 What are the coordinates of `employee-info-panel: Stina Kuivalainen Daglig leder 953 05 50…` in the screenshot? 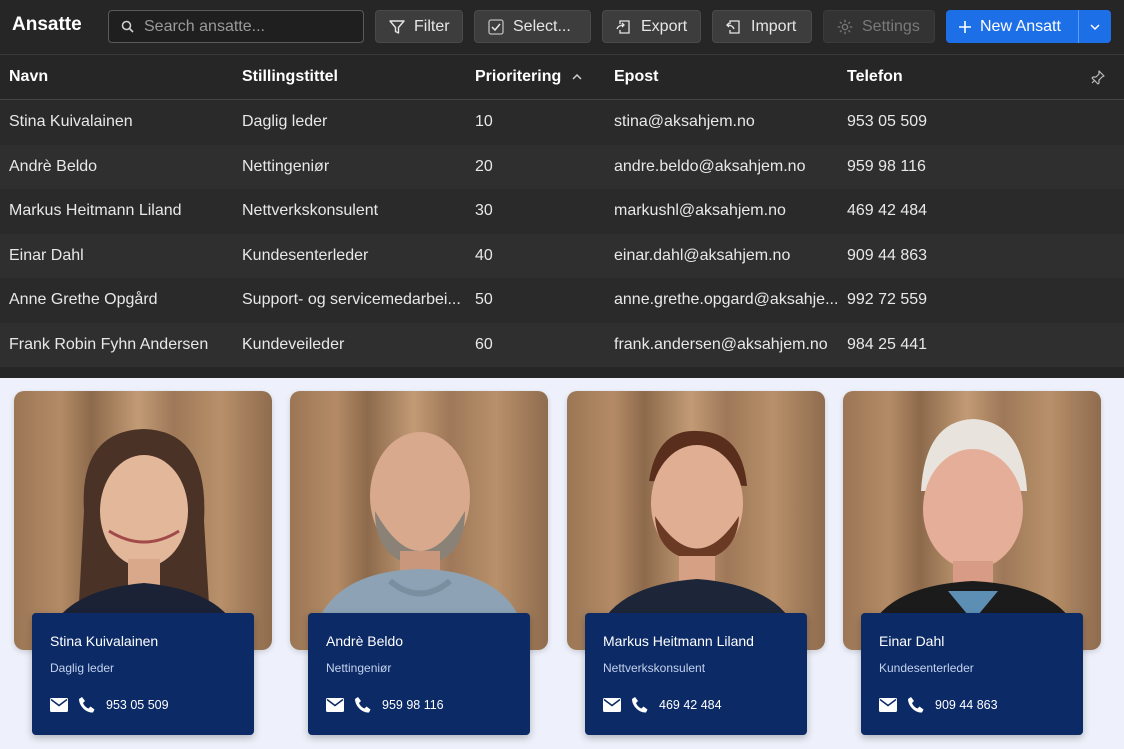 It's located at (143, 674).